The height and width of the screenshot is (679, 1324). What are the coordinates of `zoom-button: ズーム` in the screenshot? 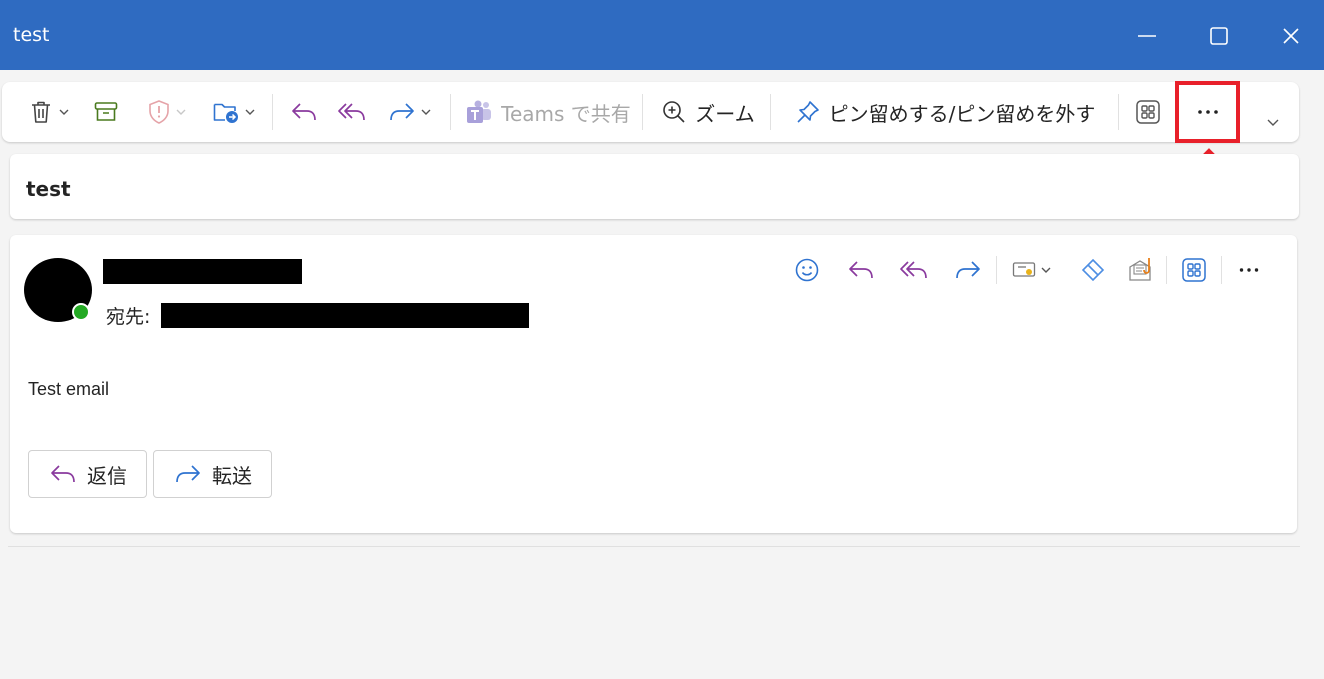 It's located at (708, 112).